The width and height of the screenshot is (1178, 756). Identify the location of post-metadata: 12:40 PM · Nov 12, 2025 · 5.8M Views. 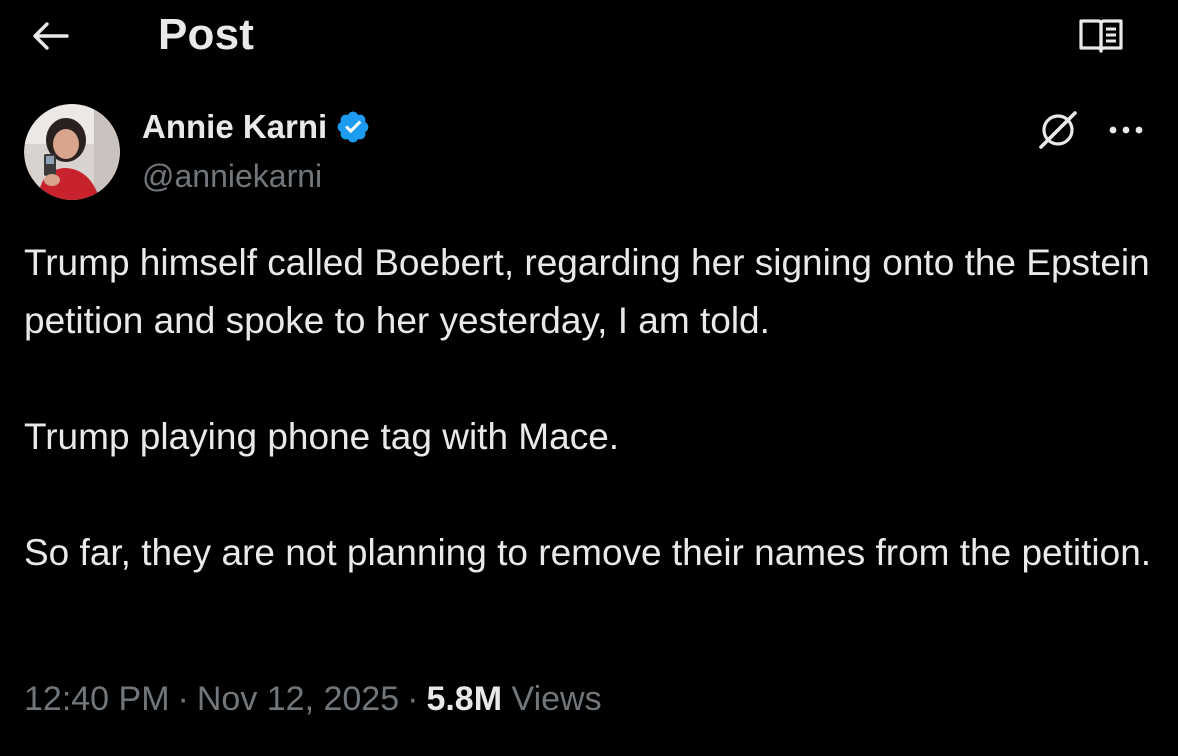
(313, 699).